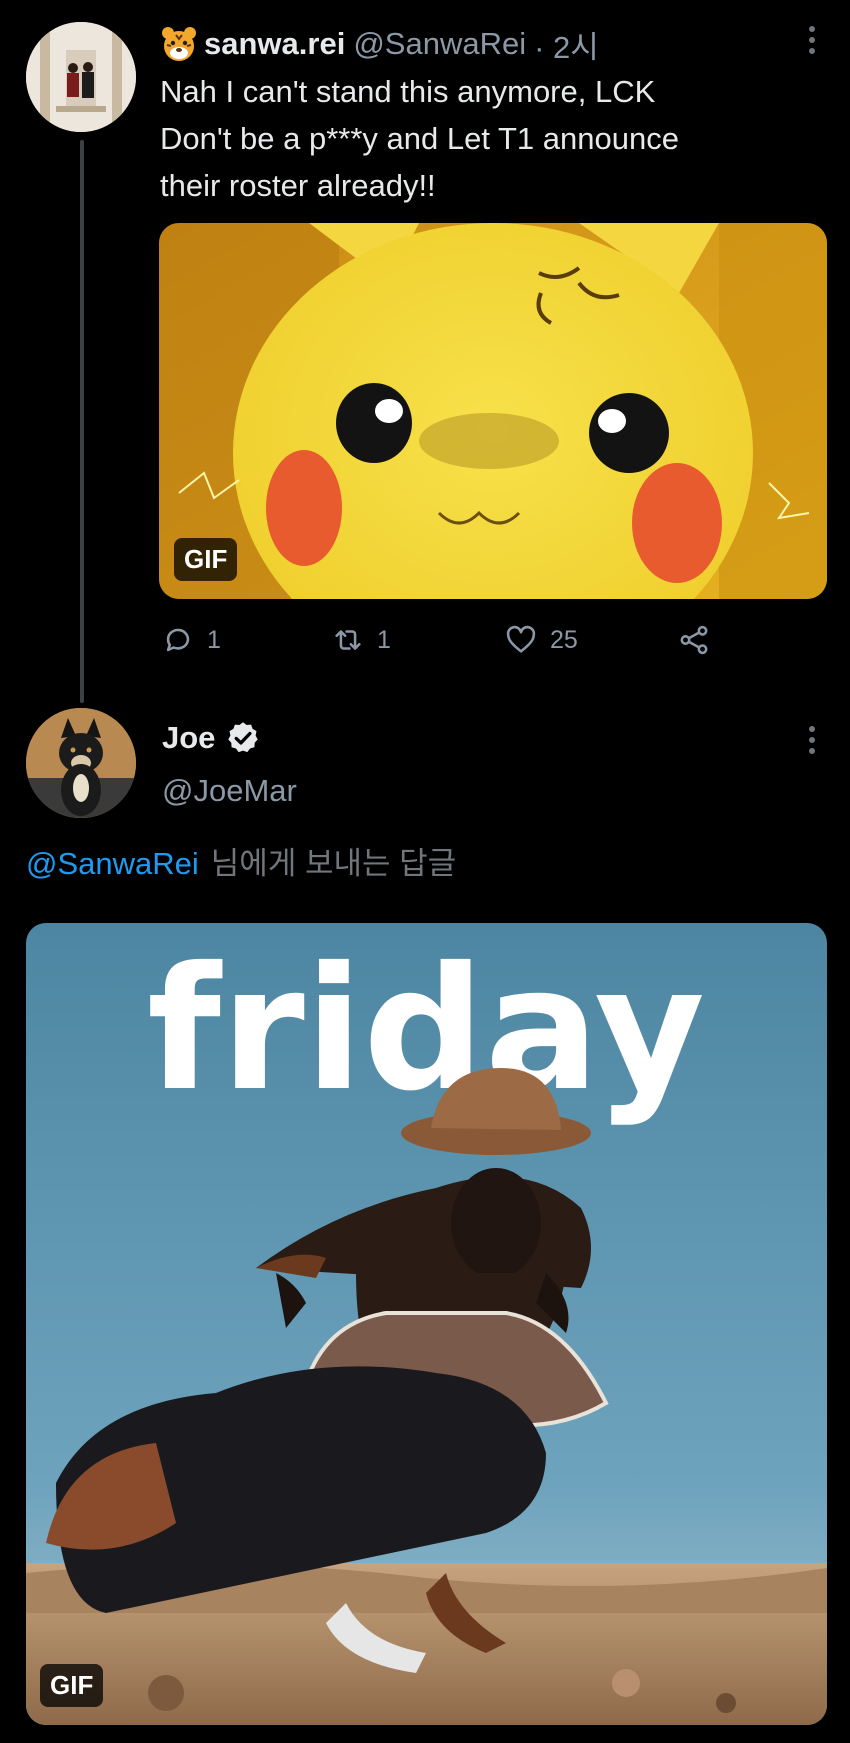 The width and height of the screenshot is (850, 1743). What do you see at coordinates (206, 559) in the screenshot?
I see `tweet1-gif-badge: GIF` at bounding box center [206, 559].